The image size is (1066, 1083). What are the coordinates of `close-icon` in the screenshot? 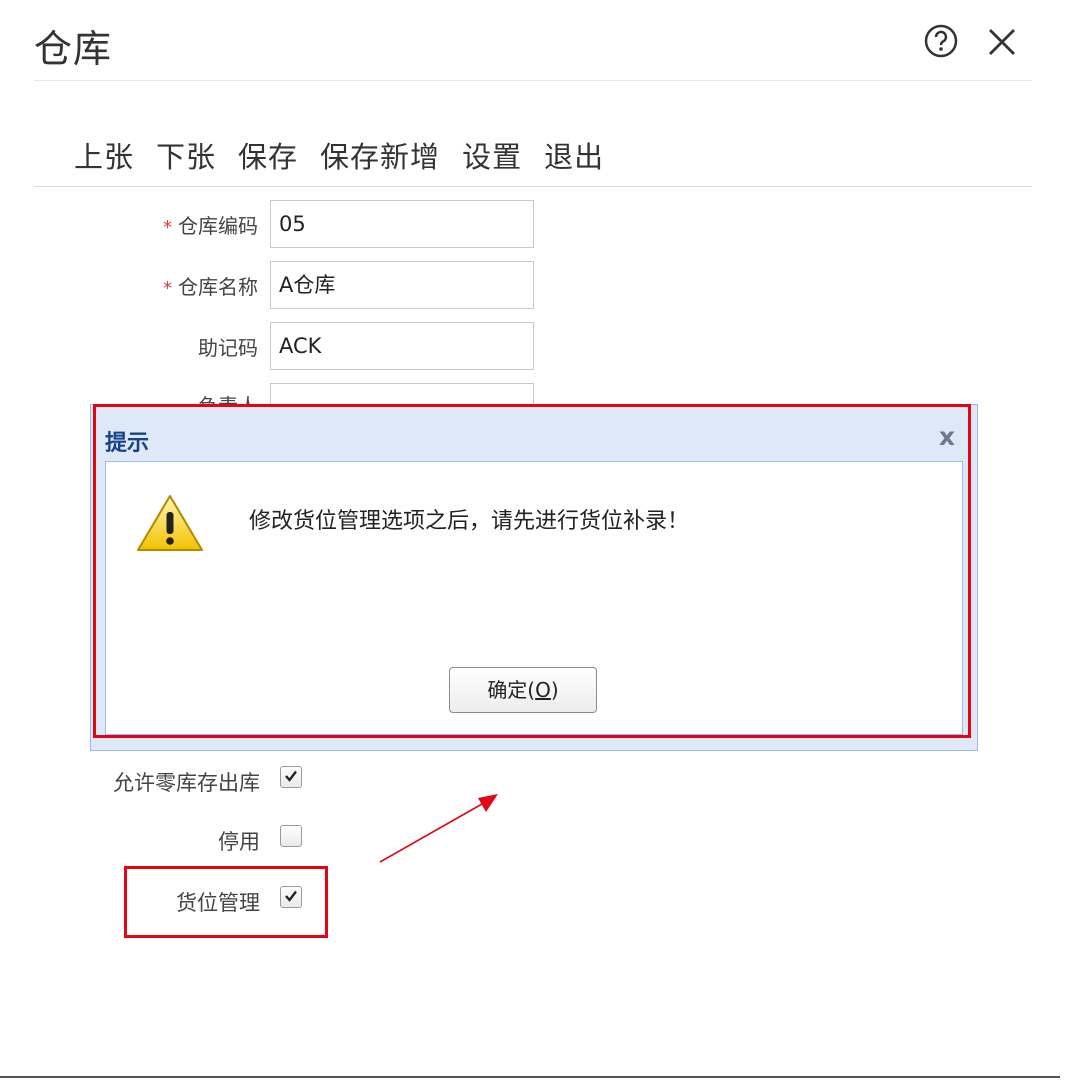 It's located at (1002, 42).